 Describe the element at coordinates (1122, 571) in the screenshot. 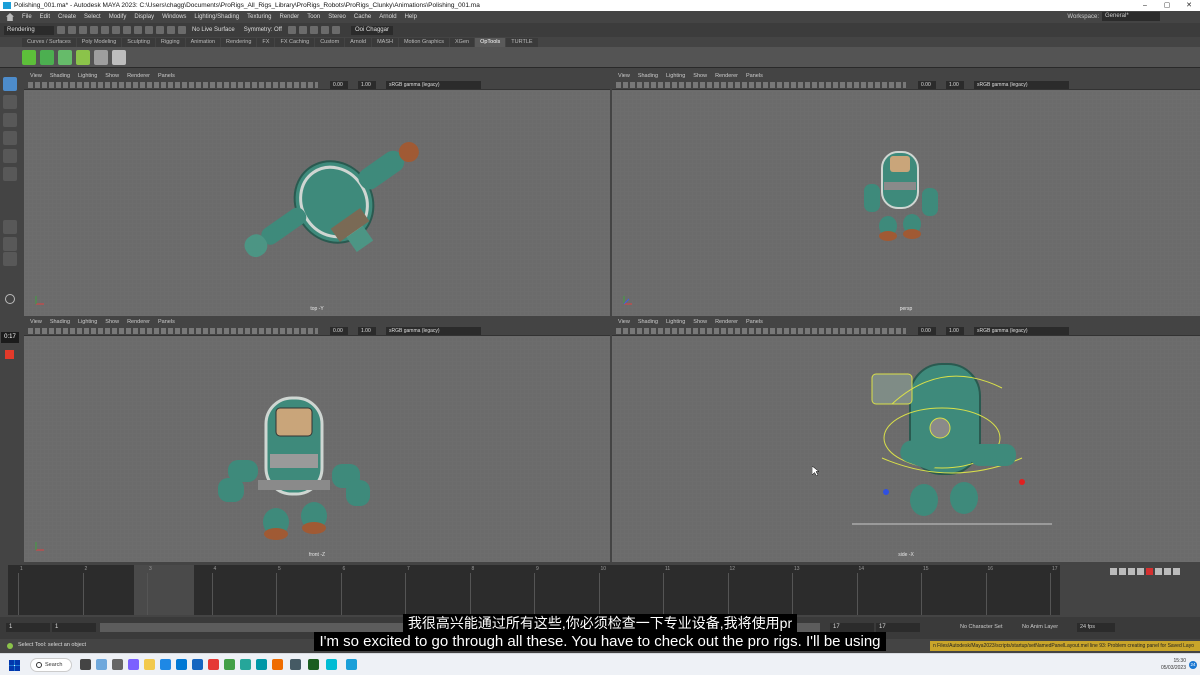

I see `step-back-key-icon` at that location.